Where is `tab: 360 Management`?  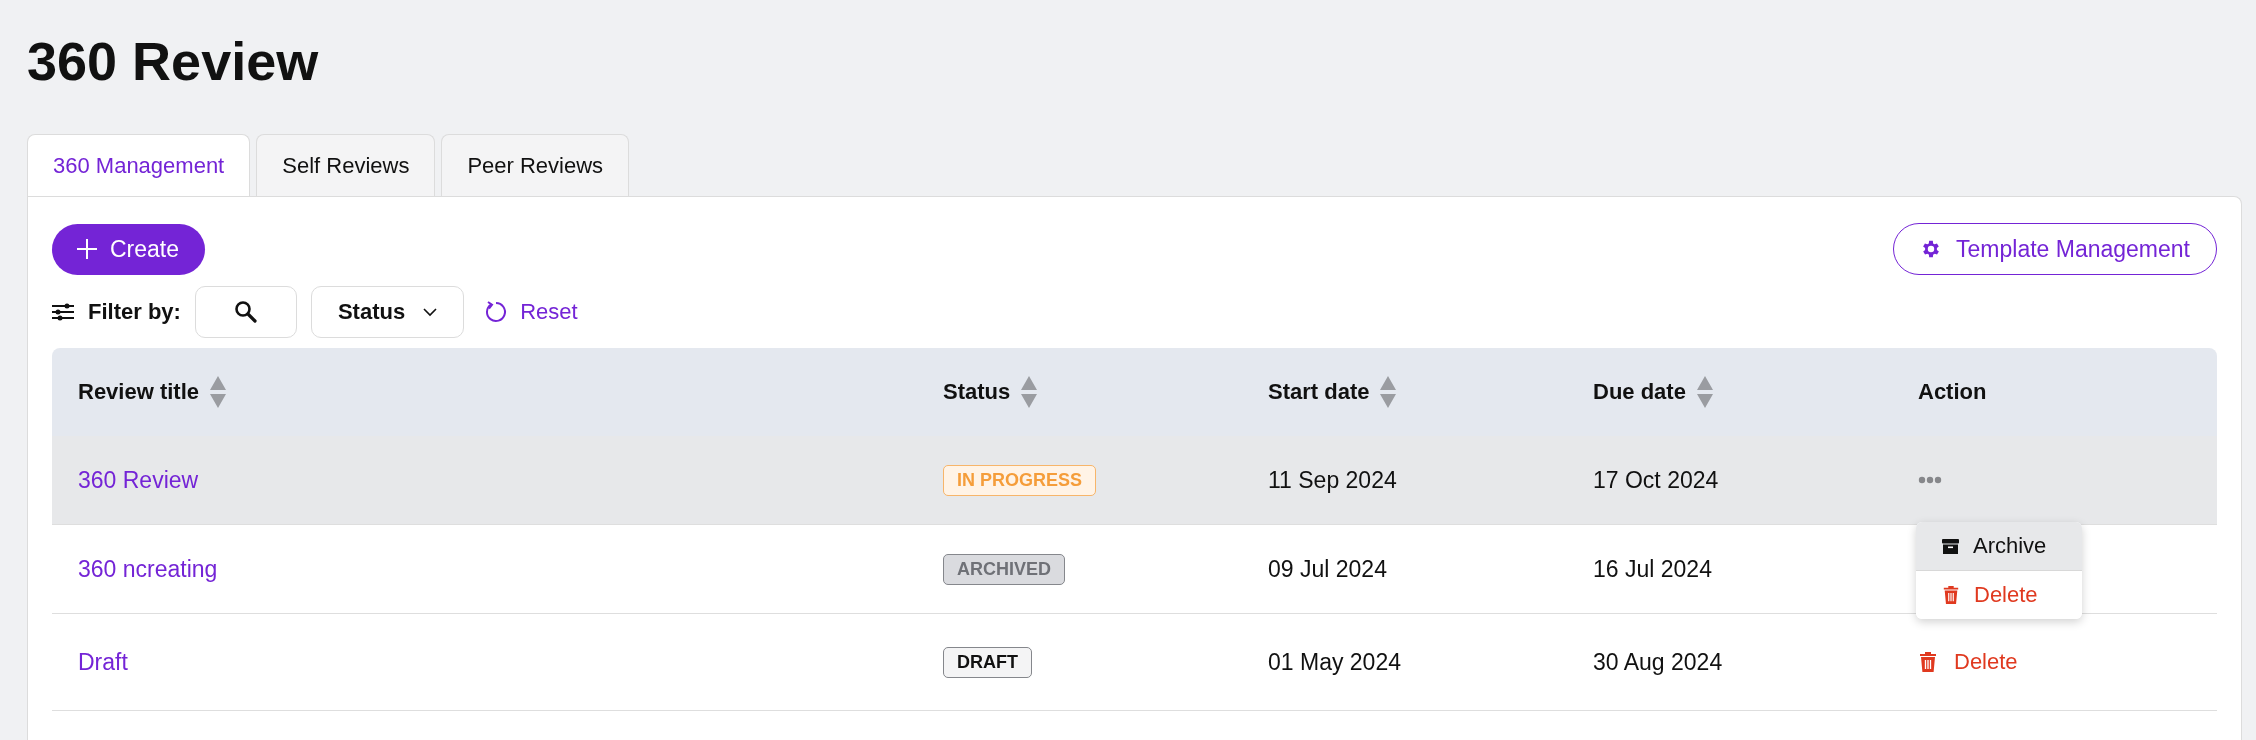
tab: 360 Management is located at coordinates (139, 165).